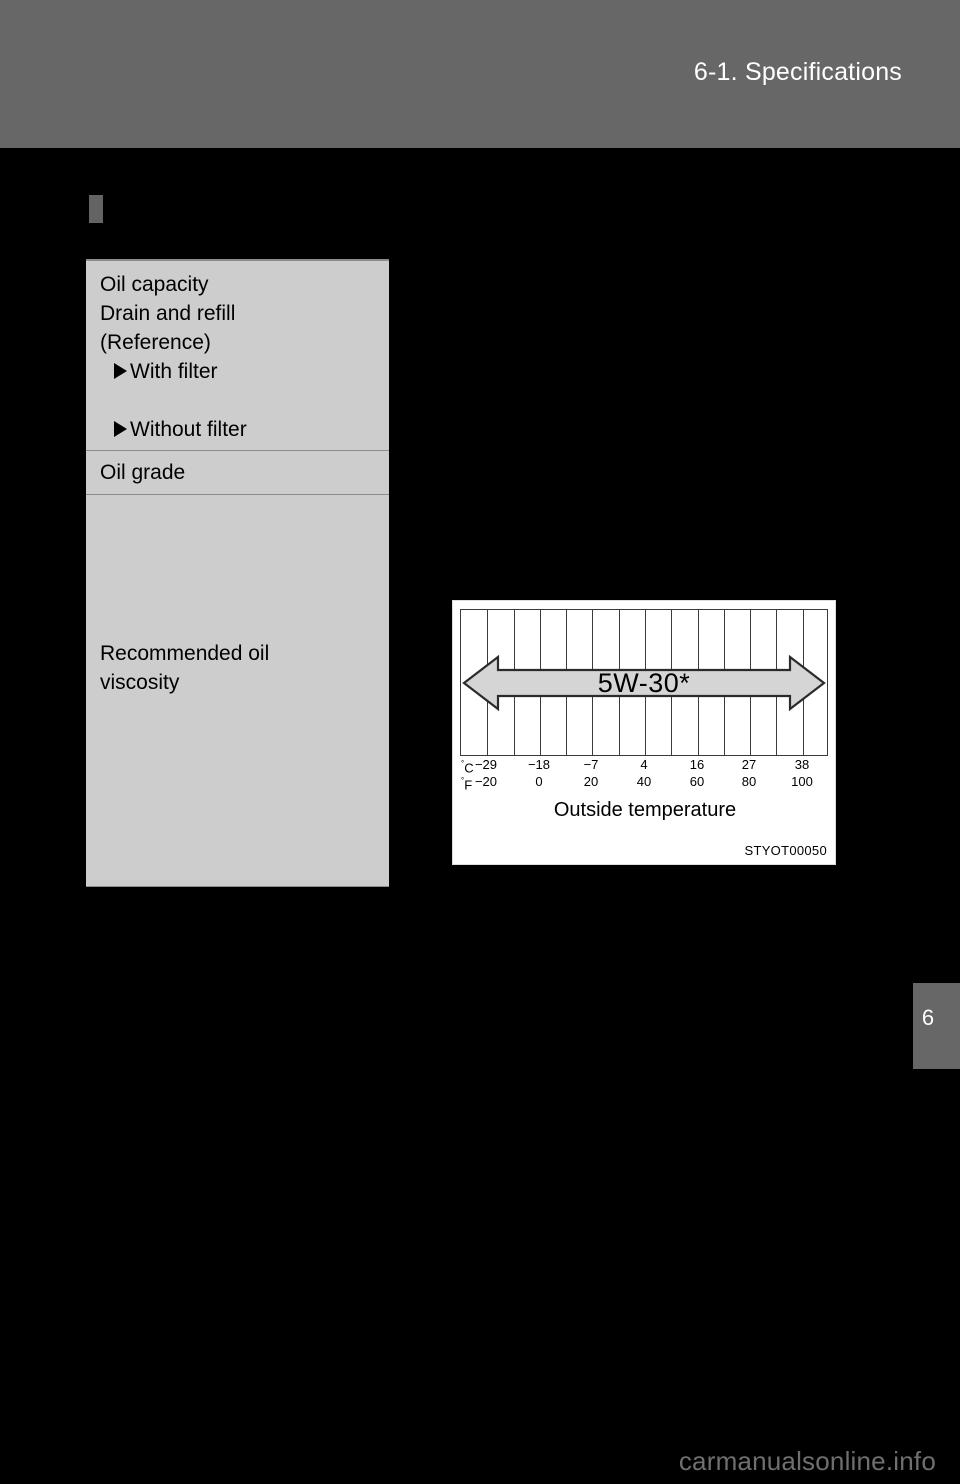 This screenshot has width=960, height=1484. I want to click on fahrenheit-tick-label: 60, so click(697, 781).